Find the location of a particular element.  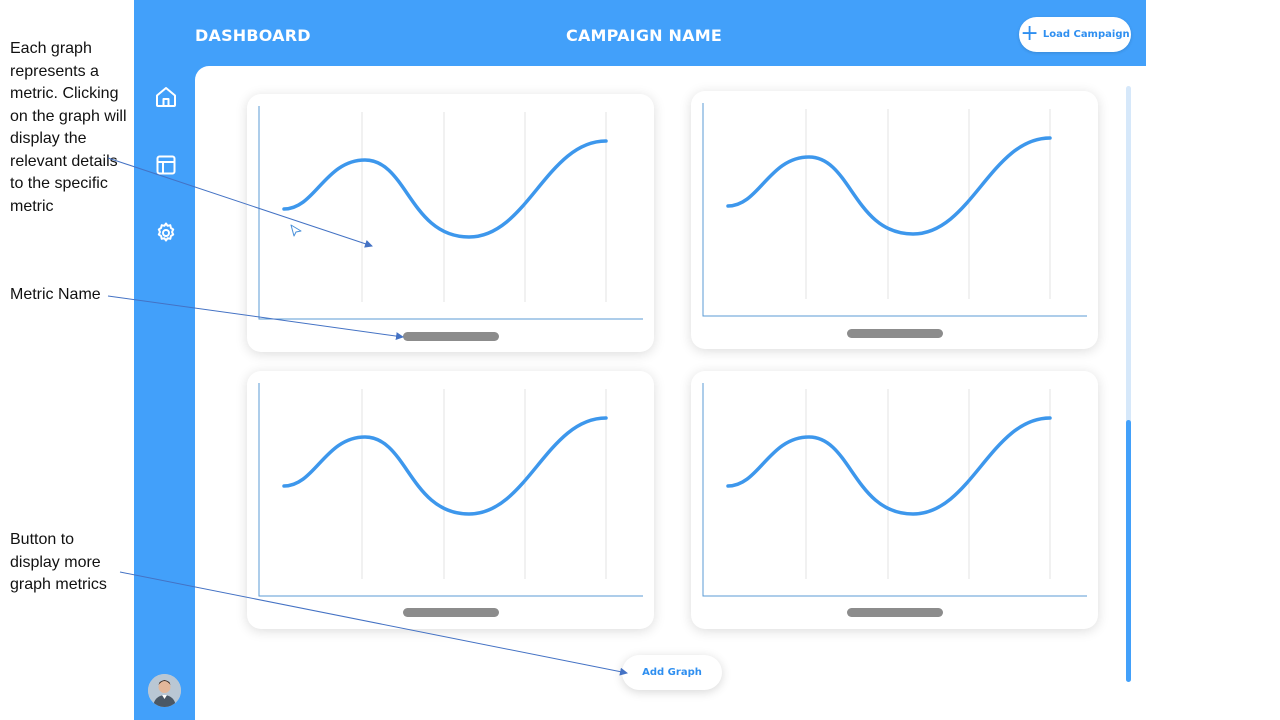

campaign-name-title: CAMPAIGN NAME is located at coordinates (644, 35).